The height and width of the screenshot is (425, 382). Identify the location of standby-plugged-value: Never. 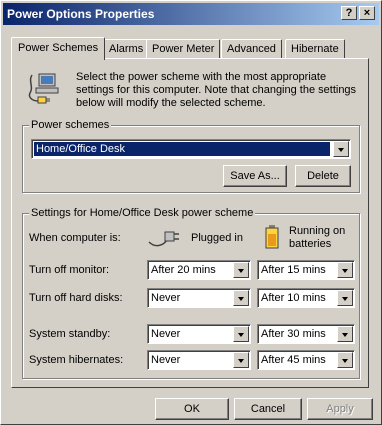
(166, 334).